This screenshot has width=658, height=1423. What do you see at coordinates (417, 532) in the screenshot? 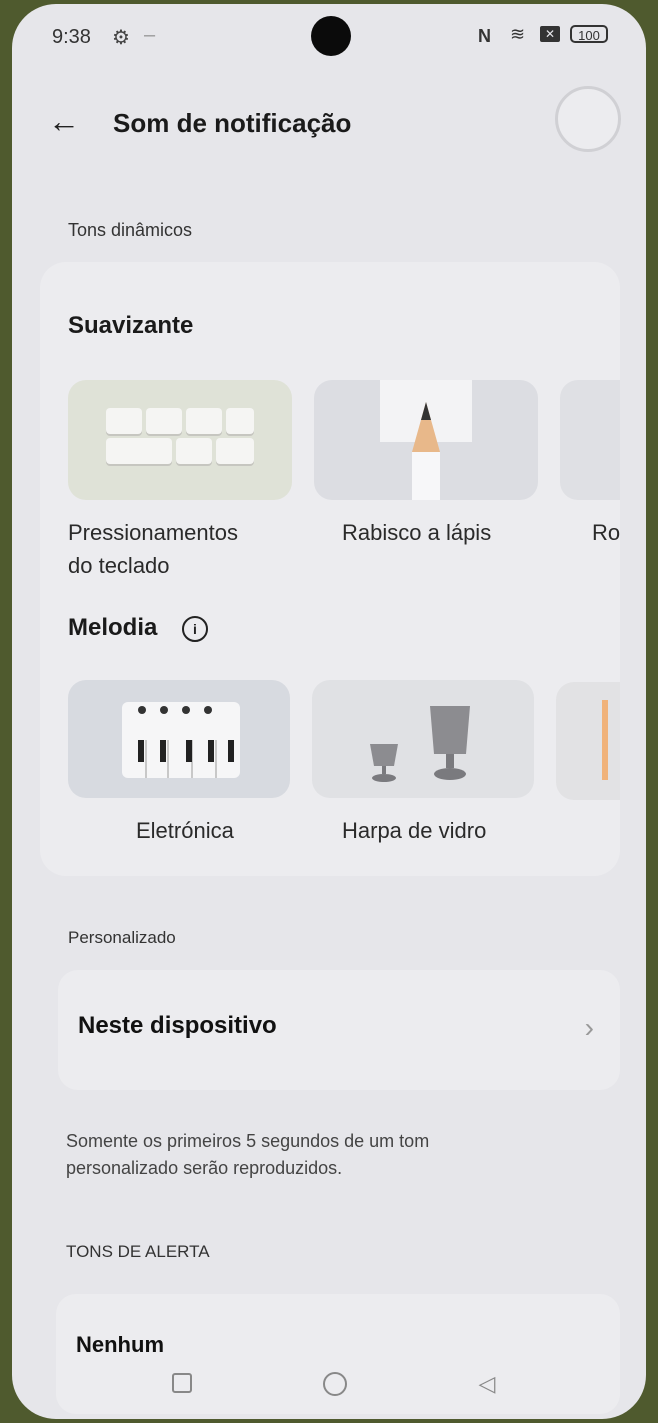
I see `tile-pencil-label: Rabisco a lápis` at bounding box center [417, 532].